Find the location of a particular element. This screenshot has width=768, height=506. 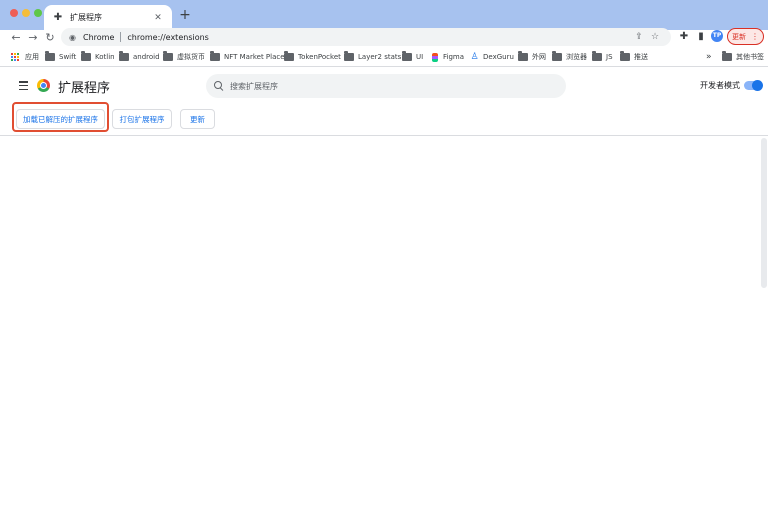

profile-avatar: TP is located at coordinates (717, 36).